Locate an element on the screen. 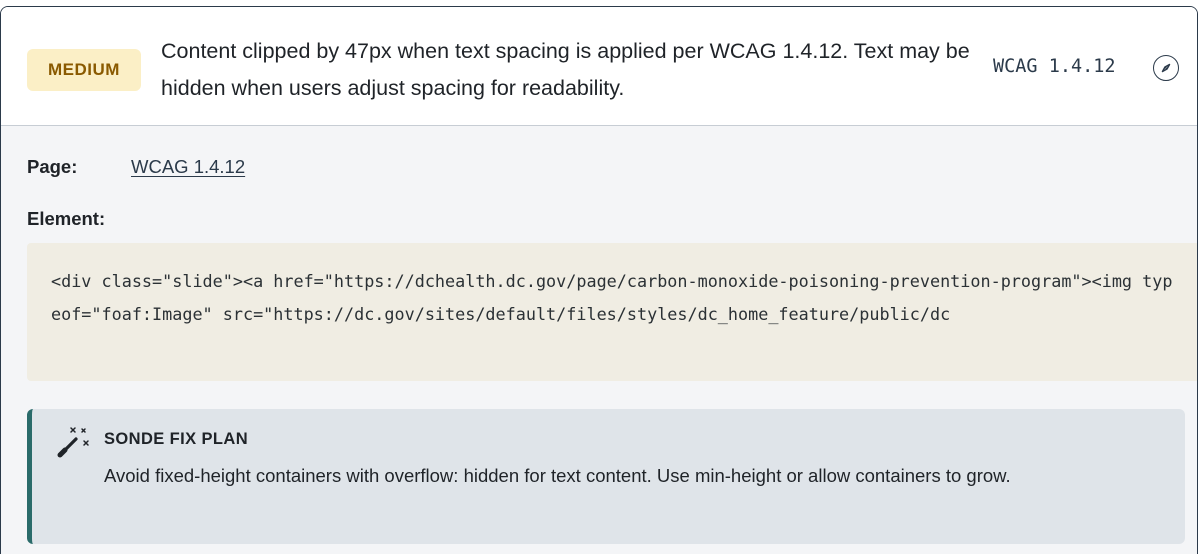 The image size is (1201, 554). fix-plan-title: SONDE FIX PLAN is located at coordinates (176, 439).